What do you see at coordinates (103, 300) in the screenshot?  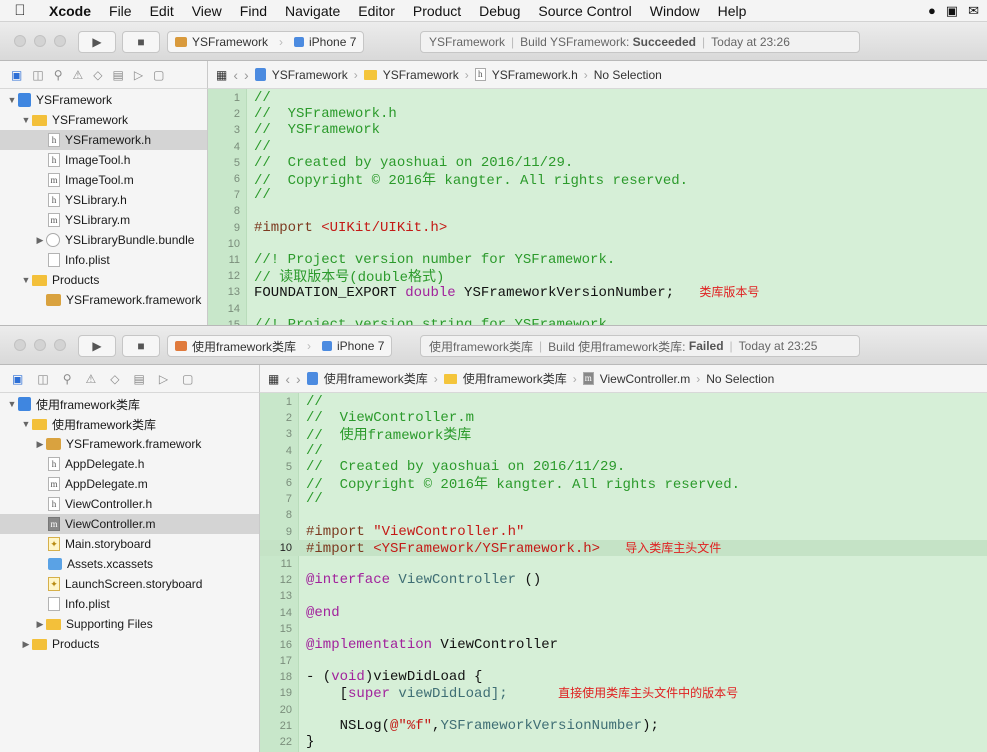 I see `tree-row-file: YSFramework.framework` at bounding box center [103, 300].